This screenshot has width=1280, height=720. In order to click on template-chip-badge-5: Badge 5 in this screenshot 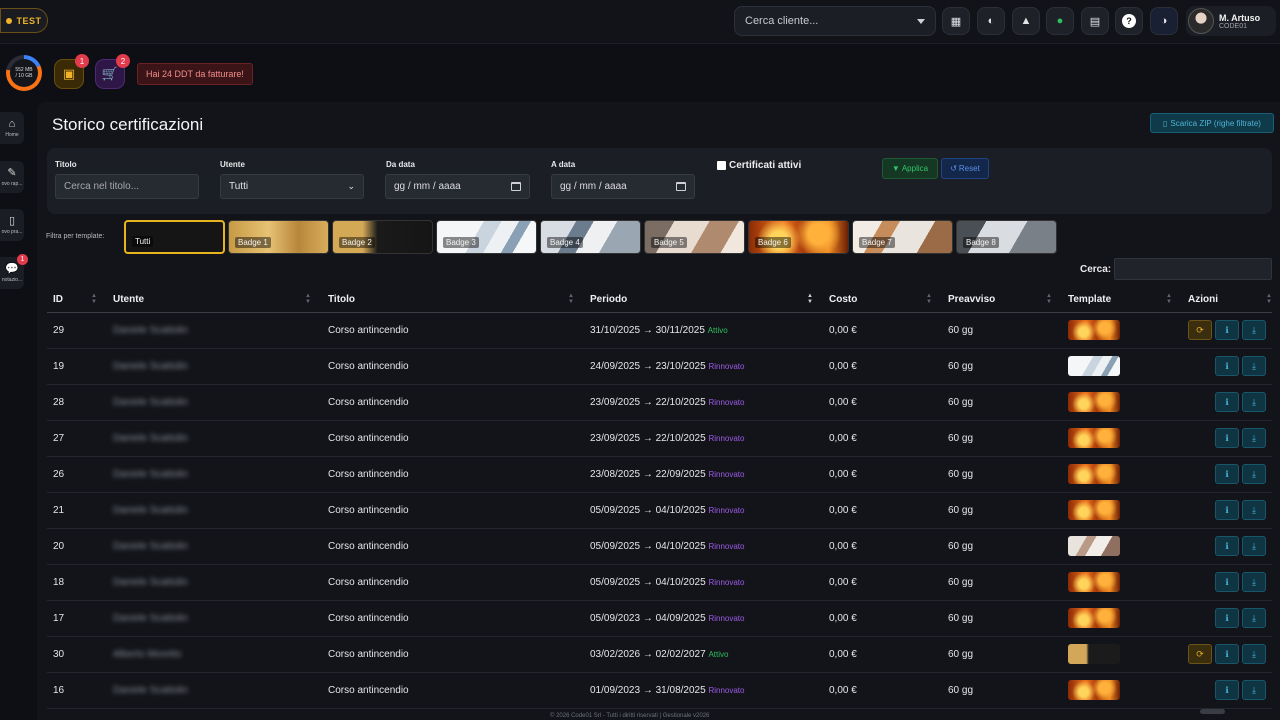, I will do `click(694, 237)`.